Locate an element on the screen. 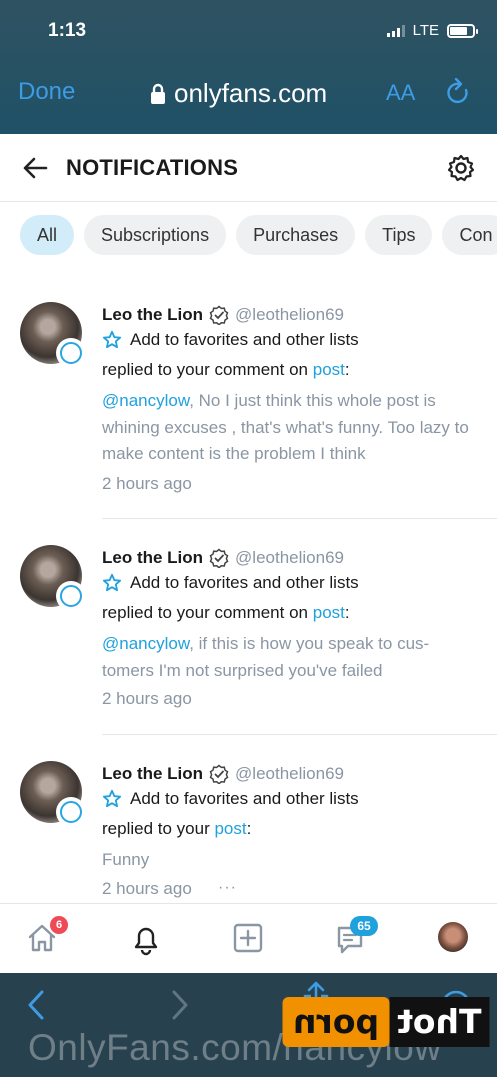 The height and width of the screenshot is (1077, 497). filter-tabs: All Subscriptions Purchases Tips Con is located at coordinates (258, 235).